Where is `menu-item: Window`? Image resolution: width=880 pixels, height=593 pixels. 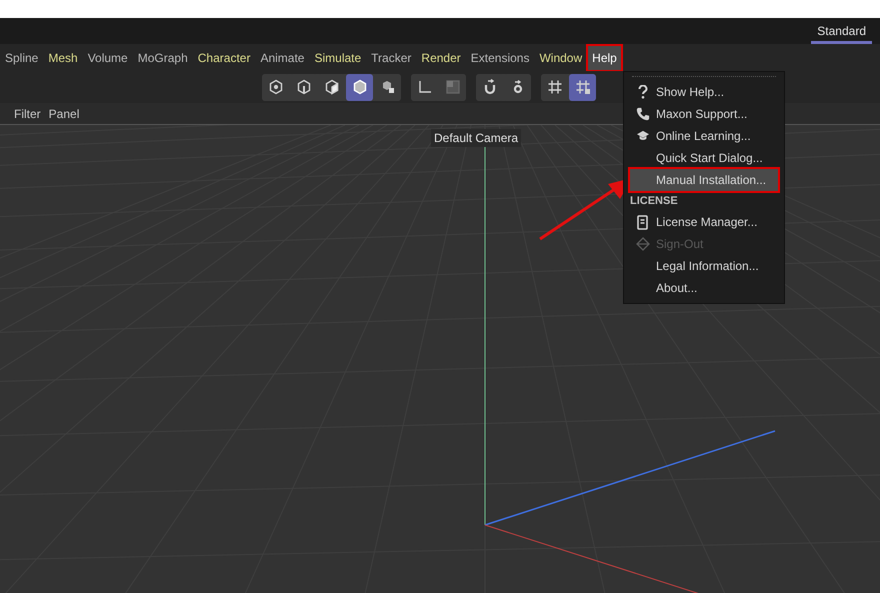
menu-item: Window is located at coordinates (560, 58).